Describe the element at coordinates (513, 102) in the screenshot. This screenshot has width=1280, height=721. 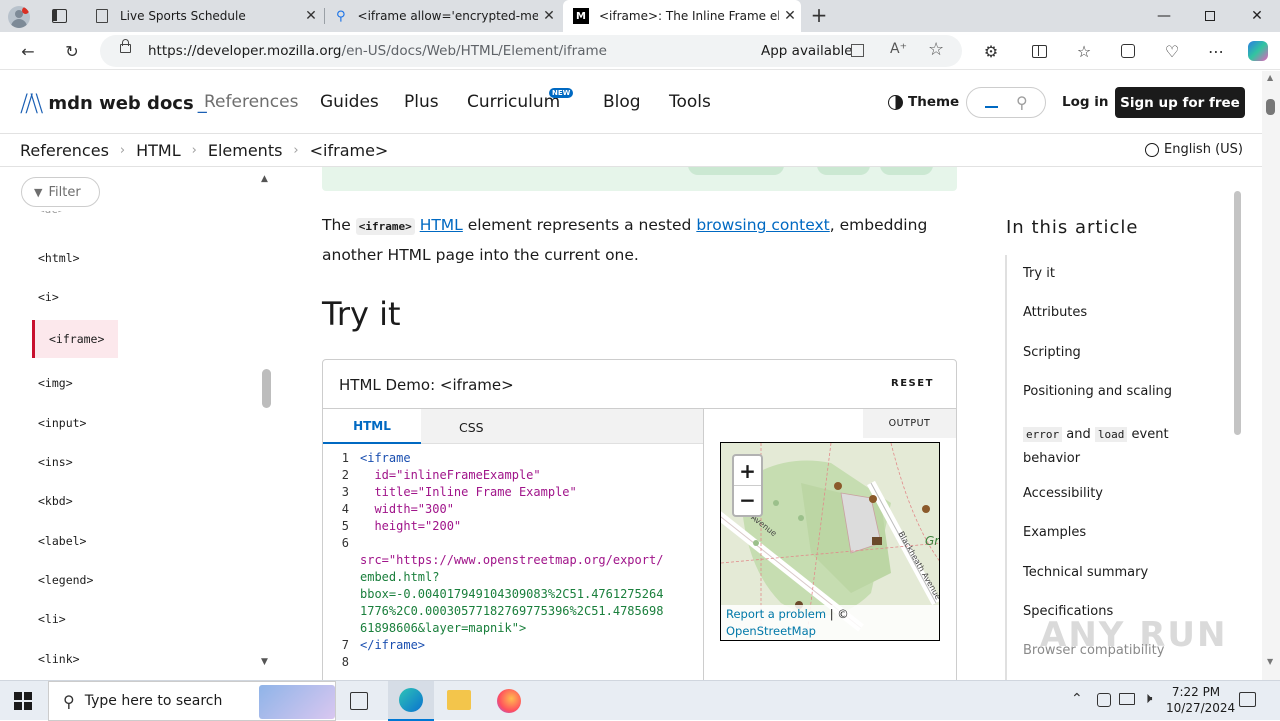
I see `nav-curriculum: Curriculum` at that location.